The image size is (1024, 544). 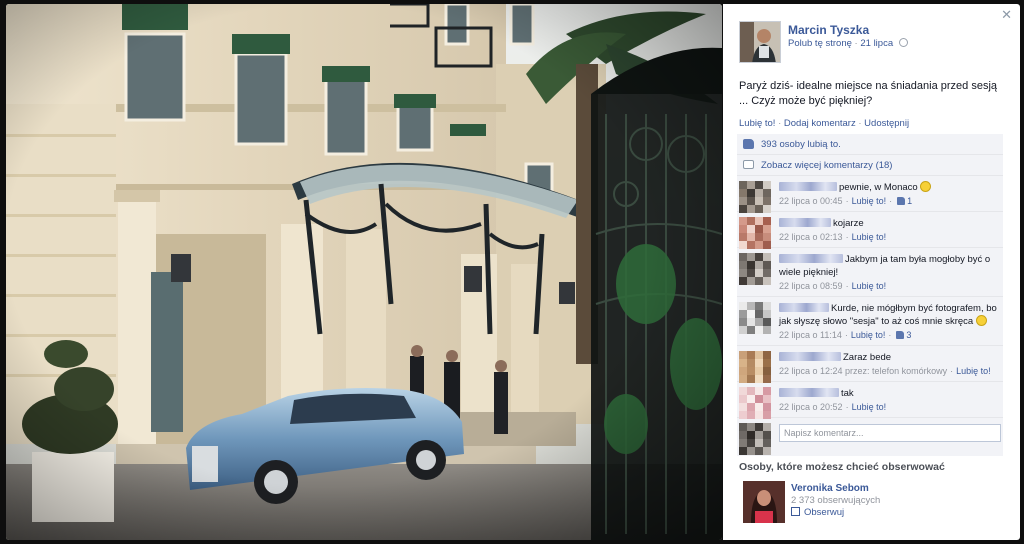 I want to click on comment-meta: 22 lipca o 08:59 · Lubię to!, so click(x=888, y=286).